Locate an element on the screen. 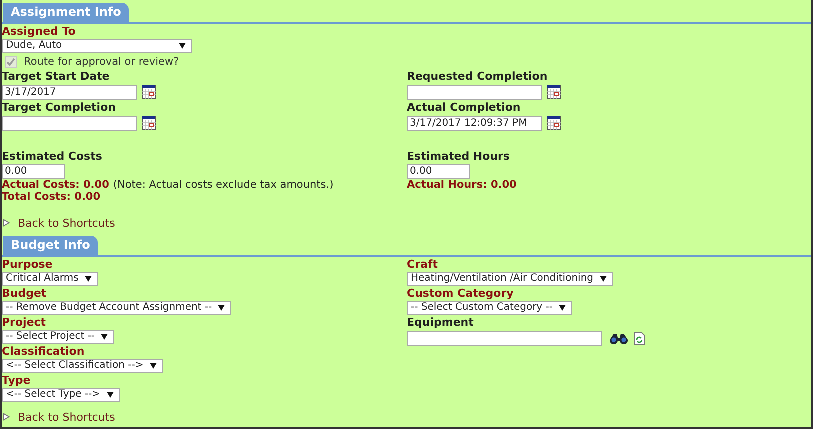  dropdown-select: -- Remove Budget Account Assignment -- is located at coordinates (117, 308).